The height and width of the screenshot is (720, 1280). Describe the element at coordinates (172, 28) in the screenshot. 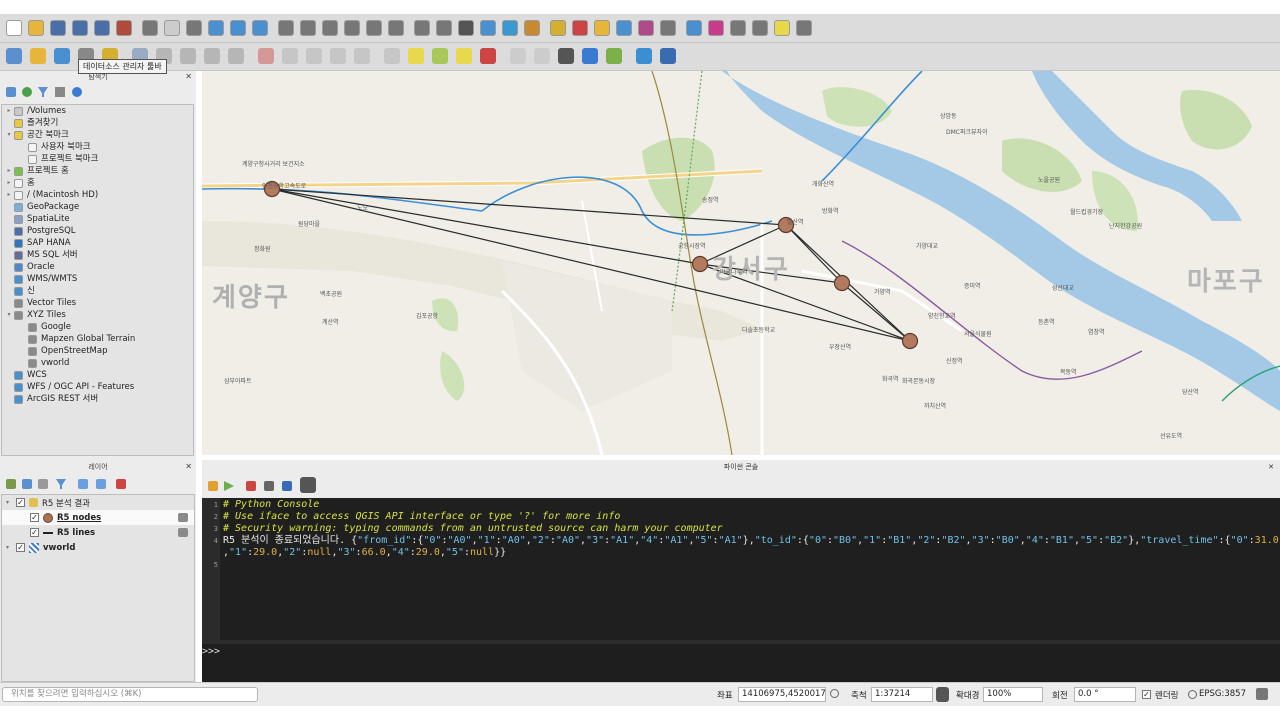

I see `pan-icon` at that location.